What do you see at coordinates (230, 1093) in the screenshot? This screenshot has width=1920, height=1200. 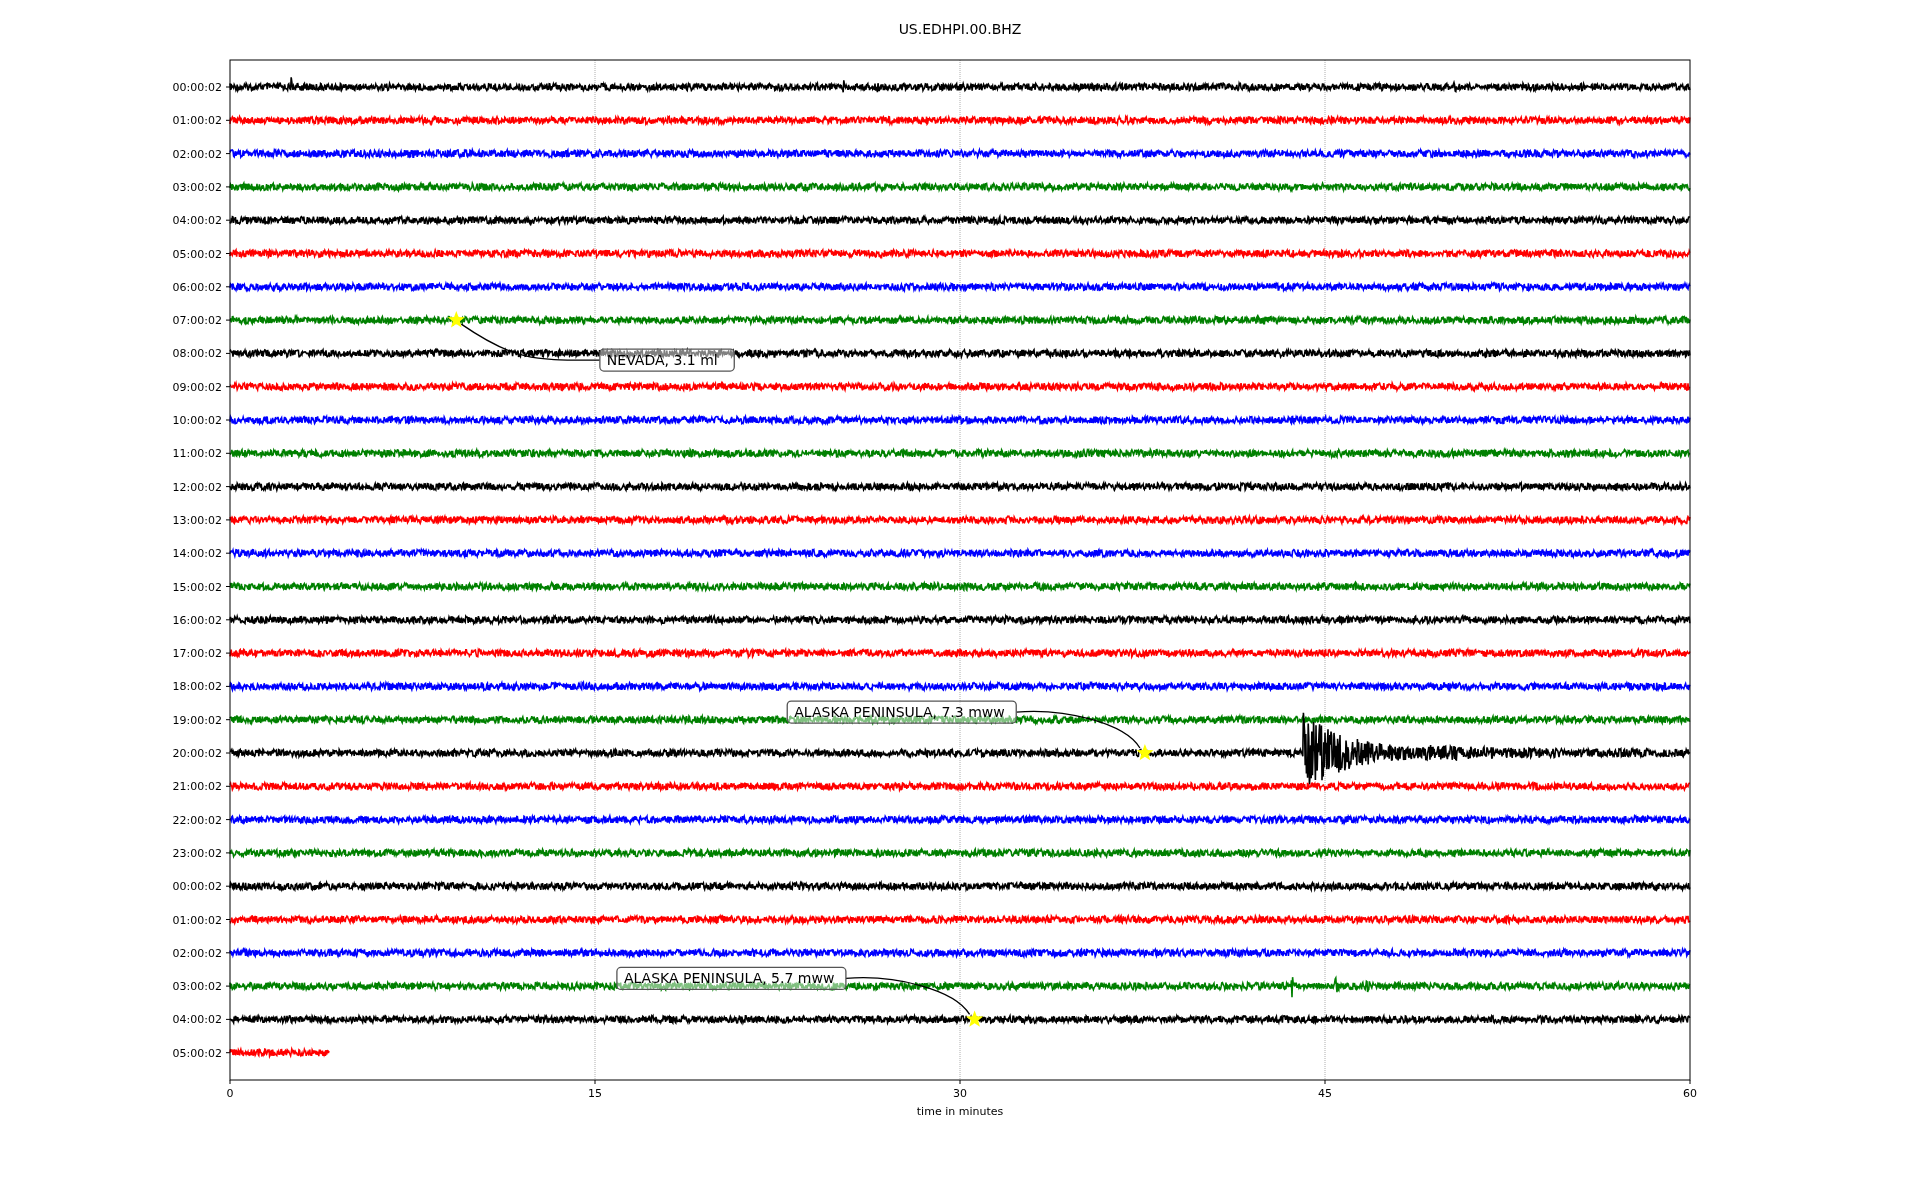 I see `x-tick-label: 0` at bounding box center [230, 1093].